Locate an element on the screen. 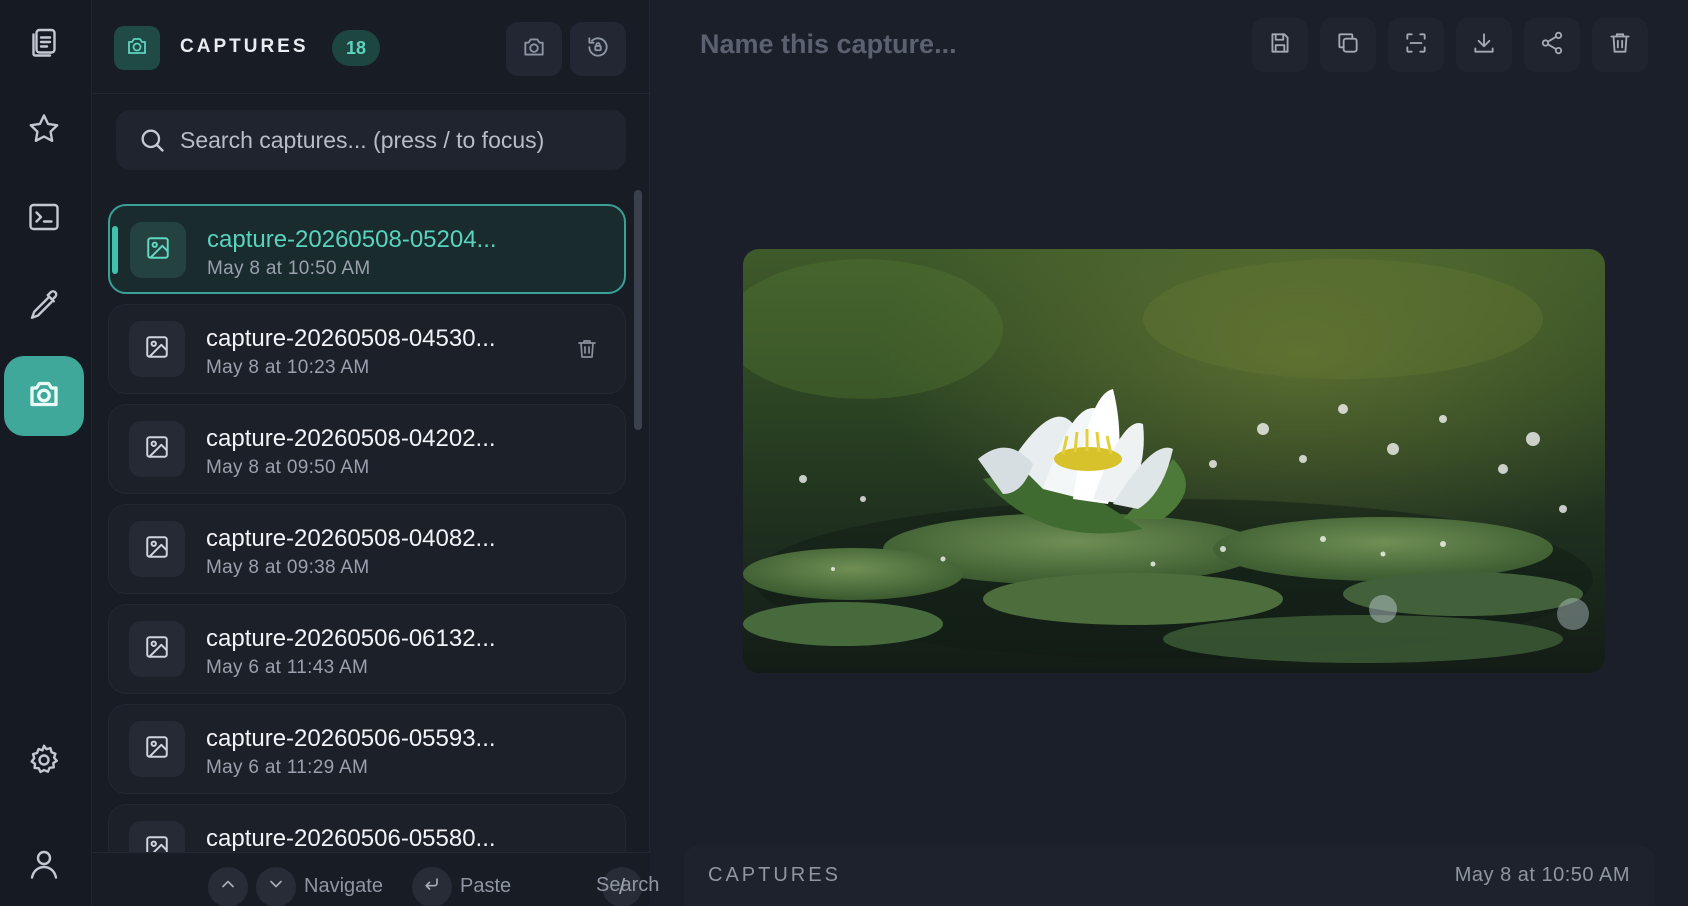 This screenshot has width=1688, height=906. copy-button is located at coordinates (1348, 45).